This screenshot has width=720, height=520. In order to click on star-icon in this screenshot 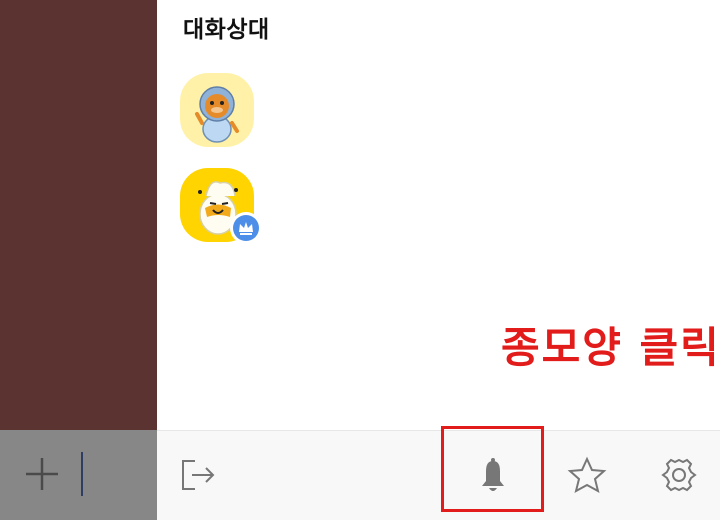, I will do `click(587, 474)`.